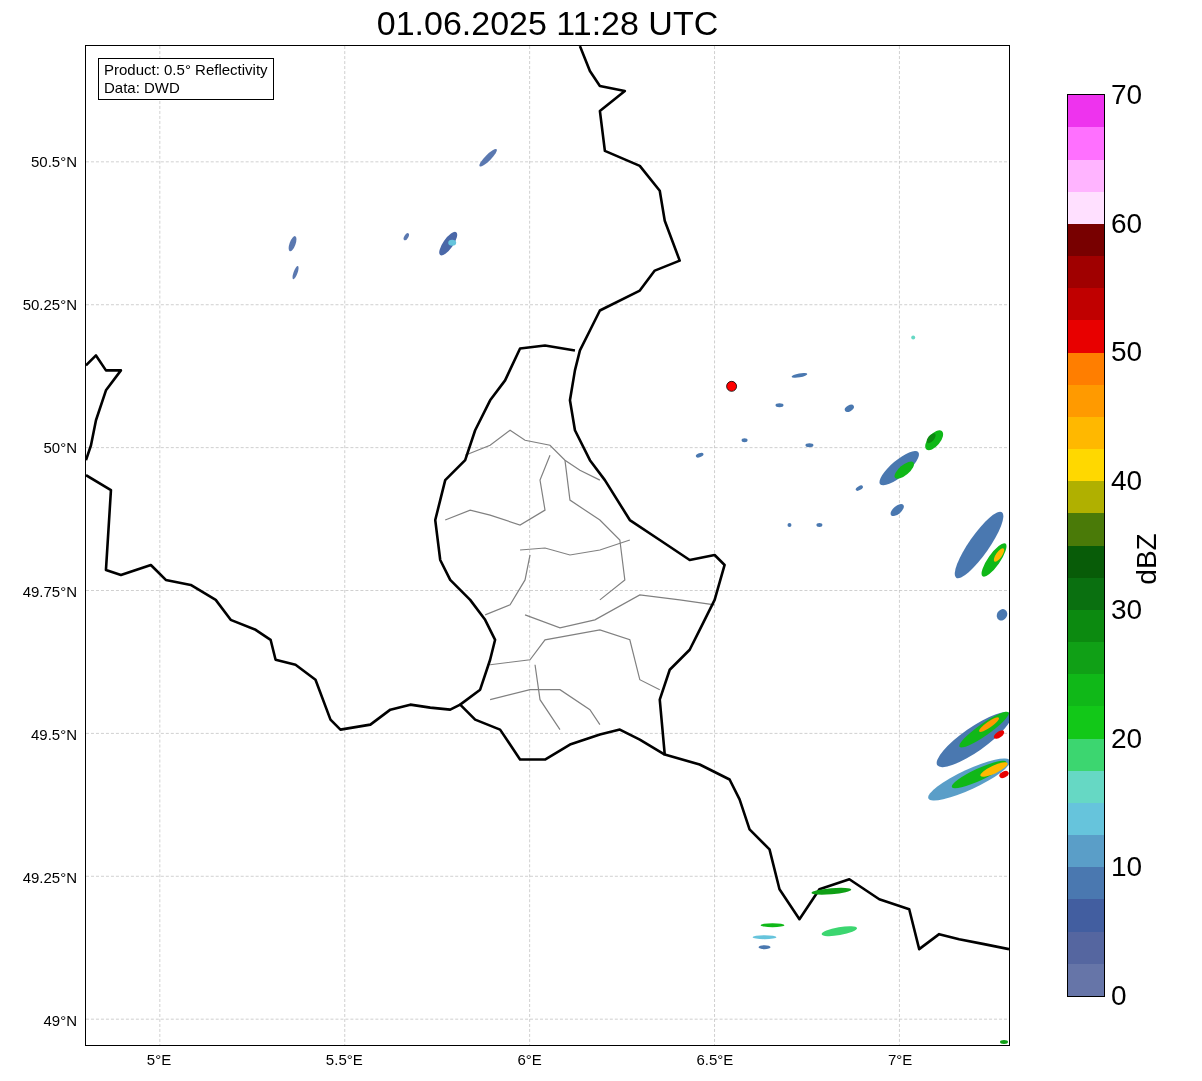  I want to click on legend-text: Data: DWD, so click(142, 88).